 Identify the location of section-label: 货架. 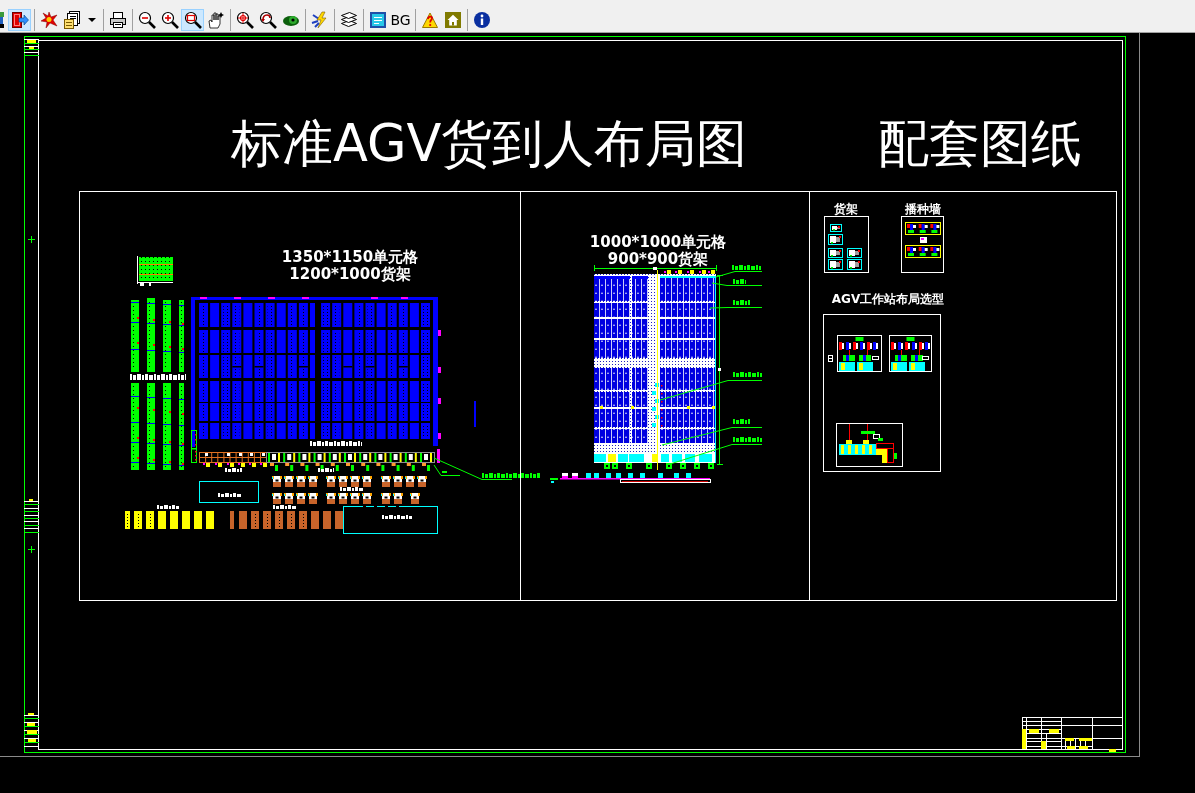
(846, 209).